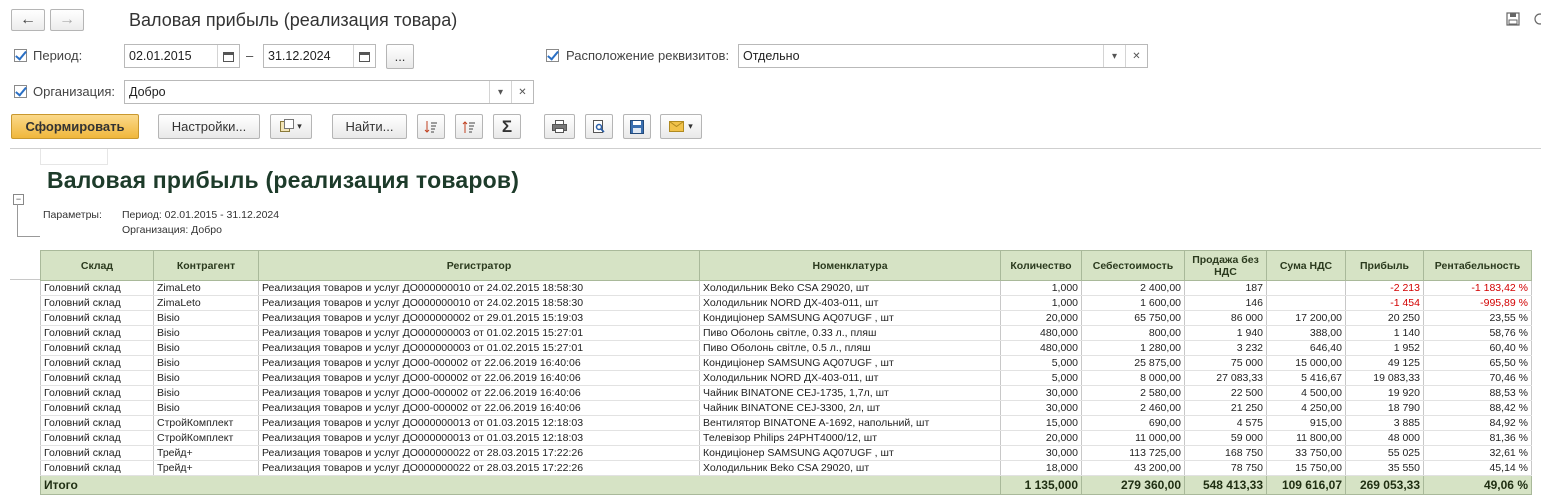 The width and height of the screenshot is (1541, 500). Describe the element at coordinates (1306, 318) in the screenshot. I see `table-cell: 17 200,00` at that location.